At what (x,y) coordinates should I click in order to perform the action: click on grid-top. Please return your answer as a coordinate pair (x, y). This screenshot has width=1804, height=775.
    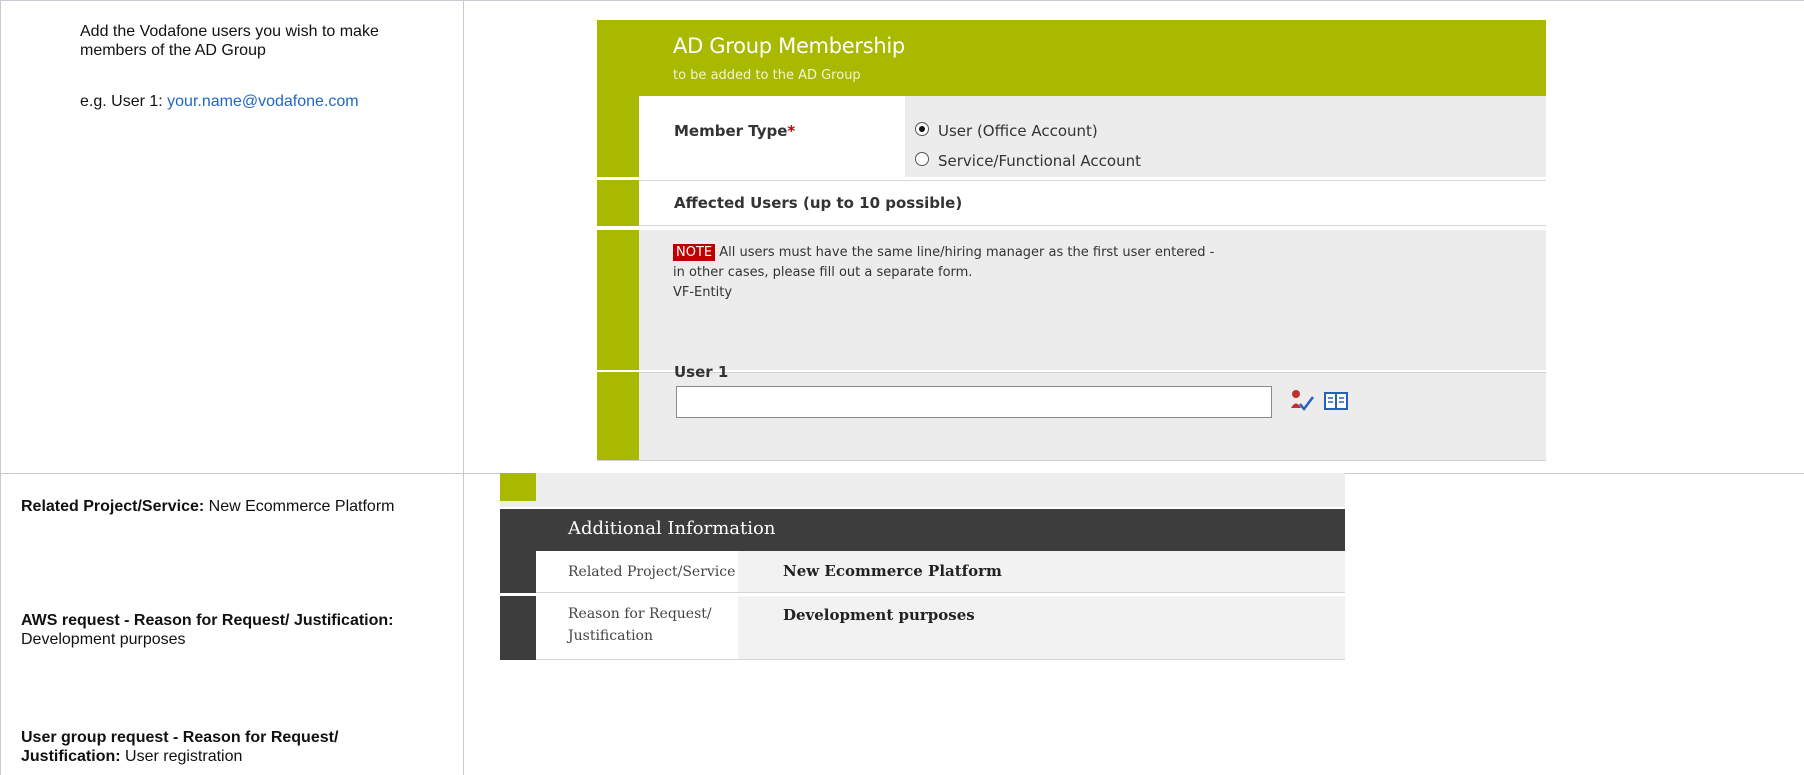
    Looking at the image, I should click on (902, 0).